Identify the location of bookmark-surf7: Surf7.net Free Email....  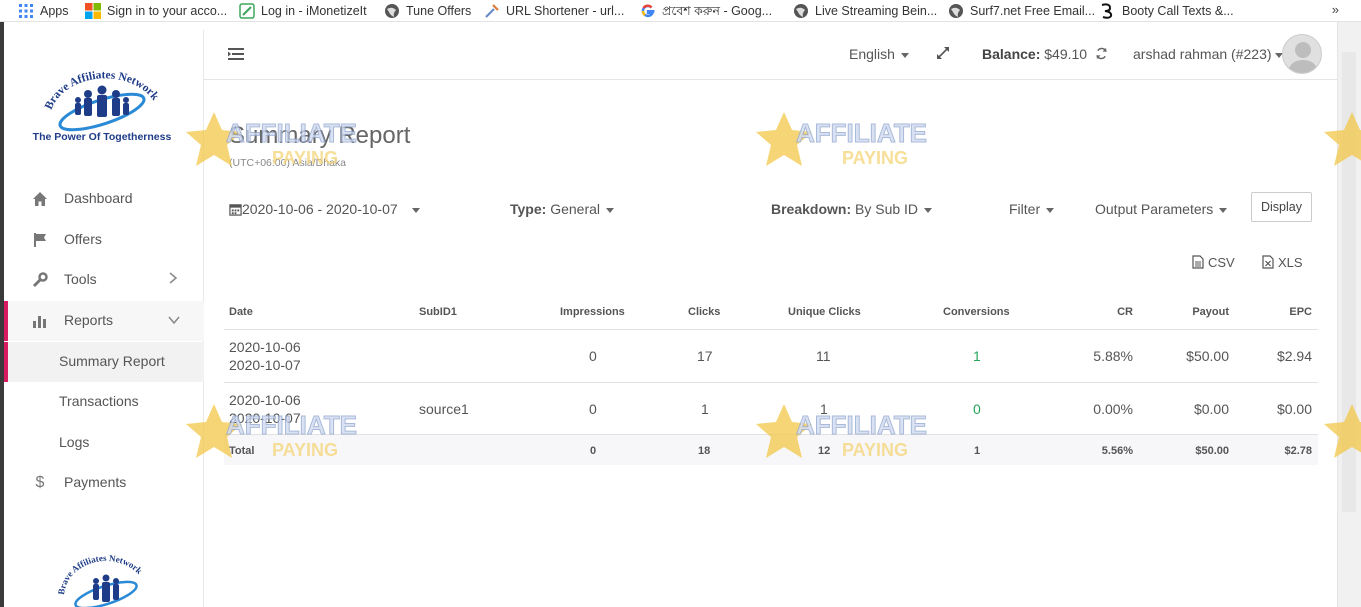
(1021, 11).